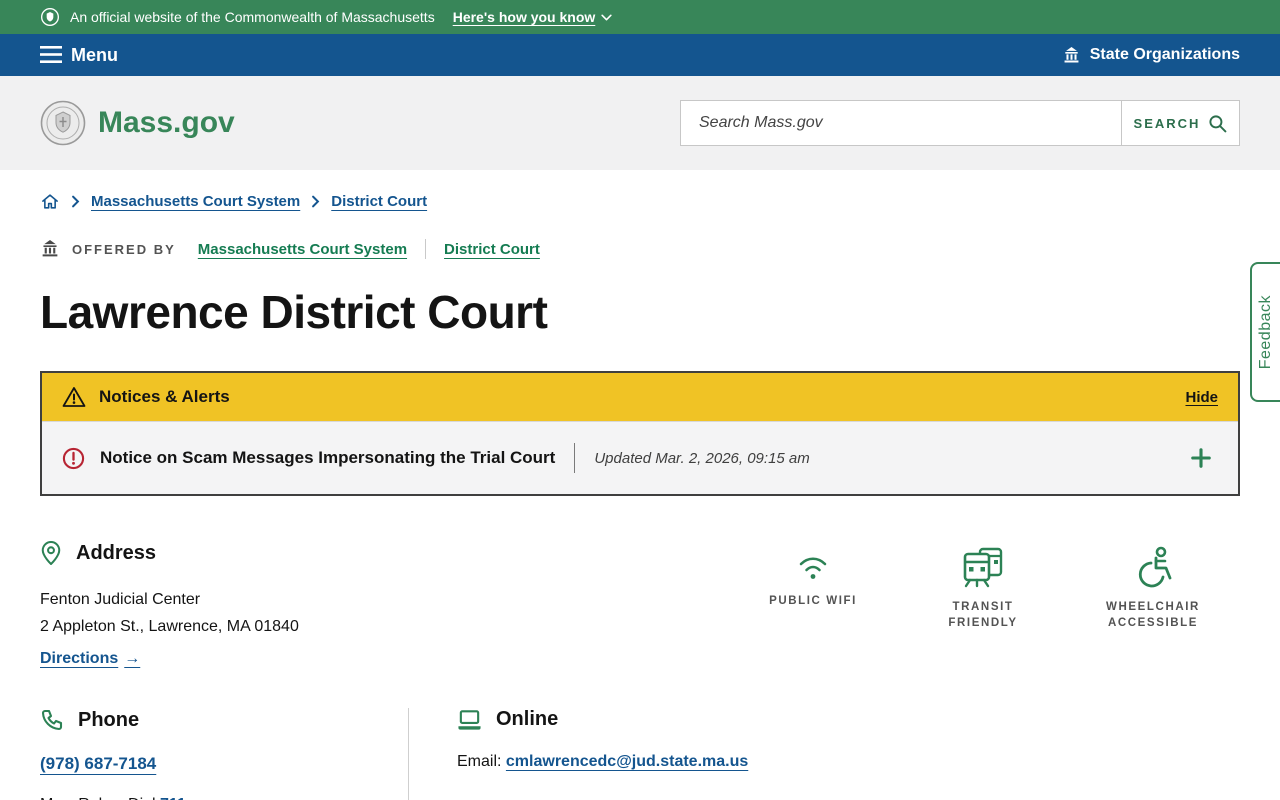 The image size is (1280, 800). I want to click on notices-alerts-title: Notices & Alerts, so click(164, 396).